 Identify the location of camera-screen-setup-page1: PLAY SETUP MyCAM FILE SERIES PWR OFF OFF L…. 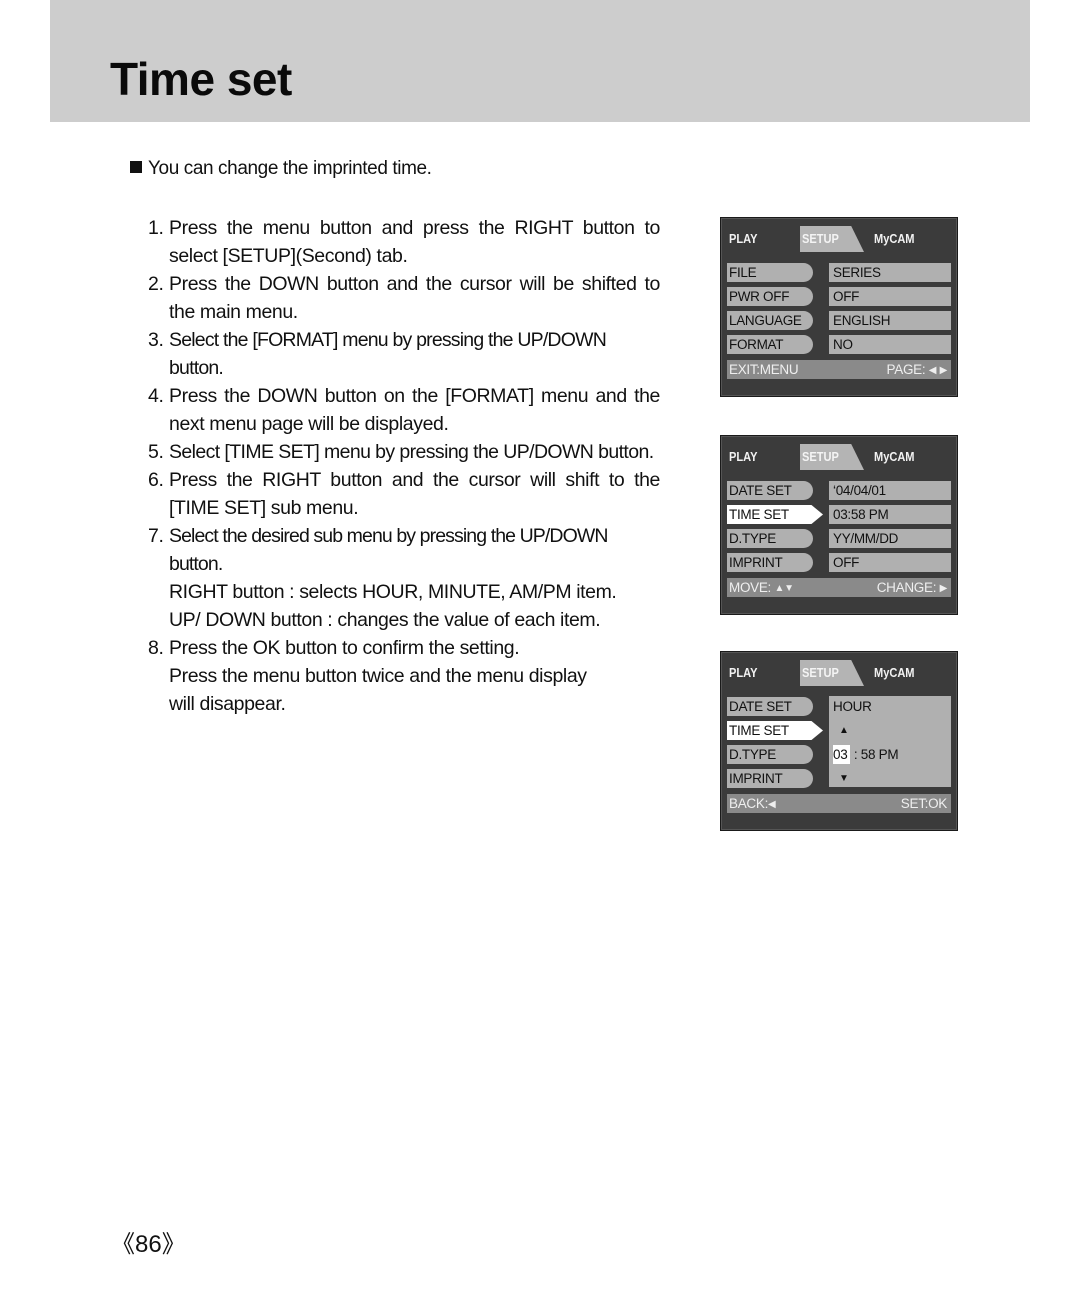
(839, 307).